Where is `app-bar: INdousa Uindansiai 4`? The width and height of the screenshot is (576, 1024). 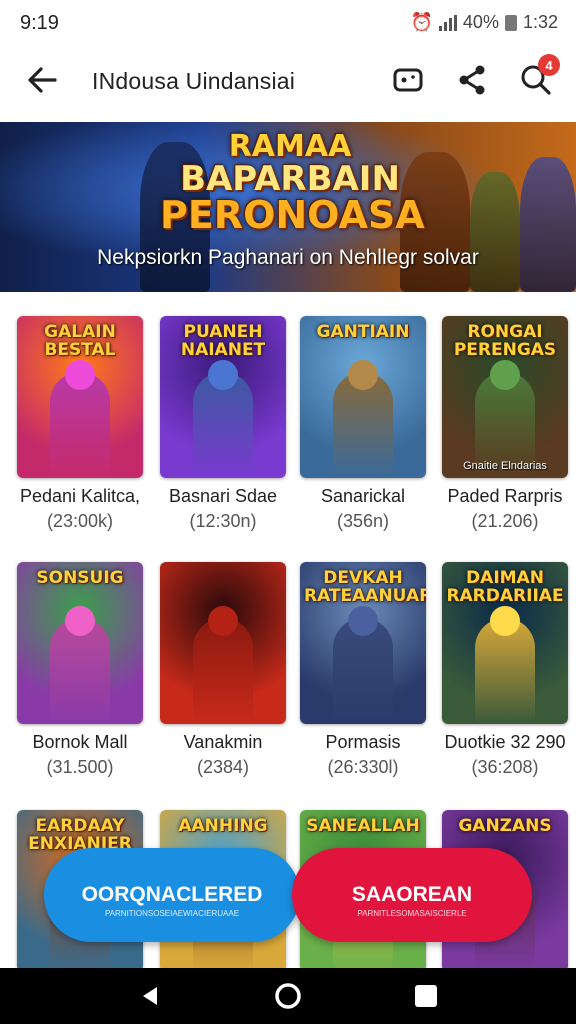 app-bar: INdousa Uindansiai 4 is located at coordinates (288, 82).